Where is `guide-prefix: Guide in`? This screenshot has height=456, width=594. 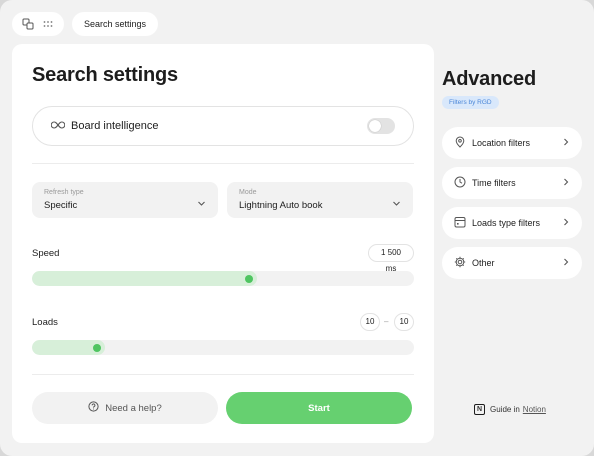
guide-prefix: Guide in is located at coordinates (505, 409).